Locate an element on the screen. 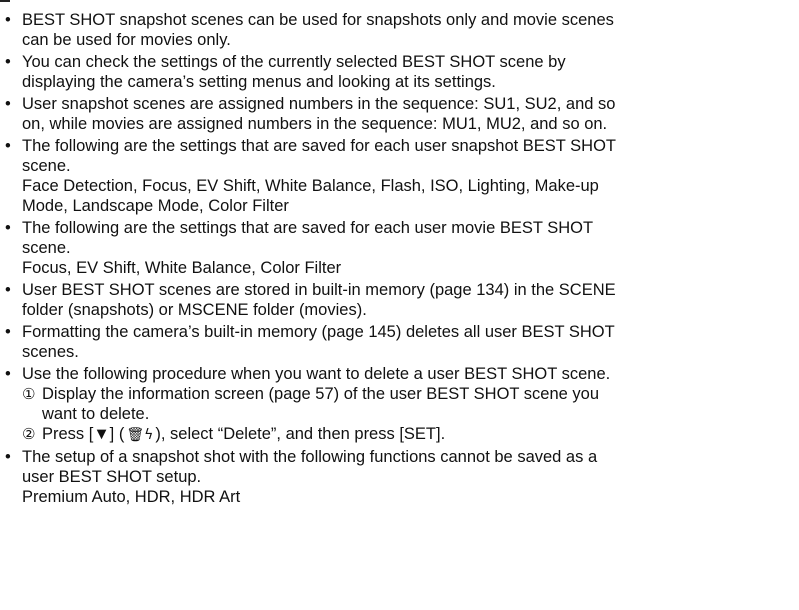  item-text: scenes. is located at coordinates (50, 352).